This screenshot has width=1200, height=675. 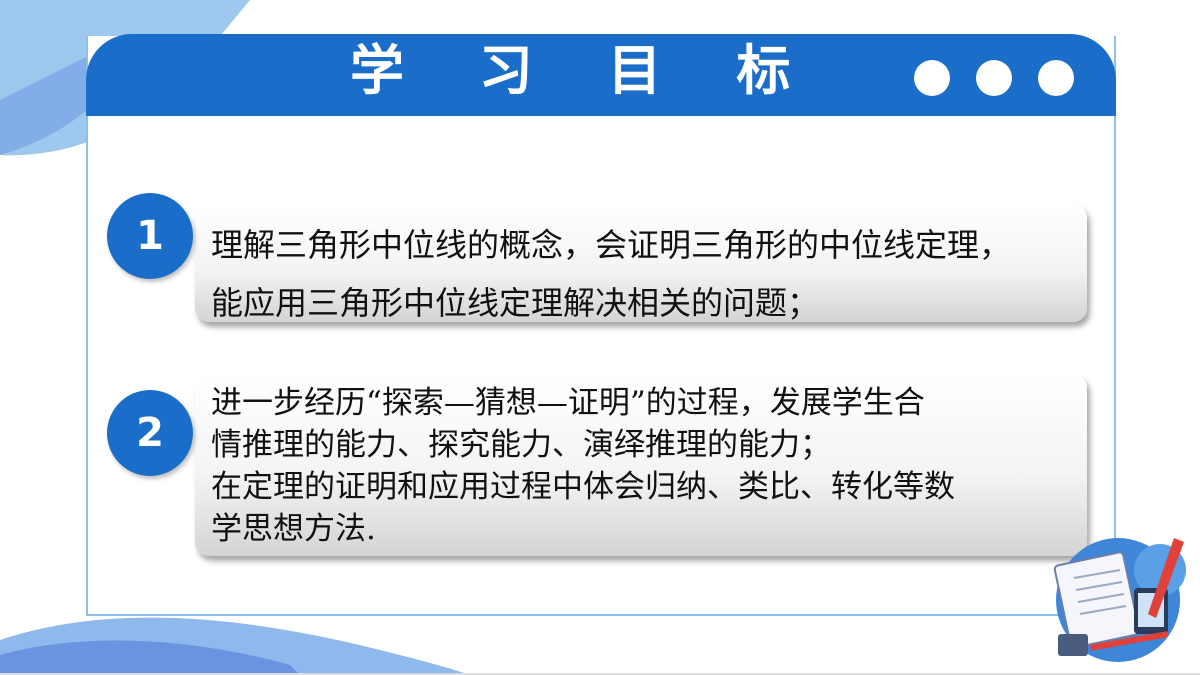 What do you see at coordinates (521, 445) in the screenshot?
I see `objective-text-line: 情推理的能力、探究能力、演绎推理的能力；` at bounding box center [521, 445].